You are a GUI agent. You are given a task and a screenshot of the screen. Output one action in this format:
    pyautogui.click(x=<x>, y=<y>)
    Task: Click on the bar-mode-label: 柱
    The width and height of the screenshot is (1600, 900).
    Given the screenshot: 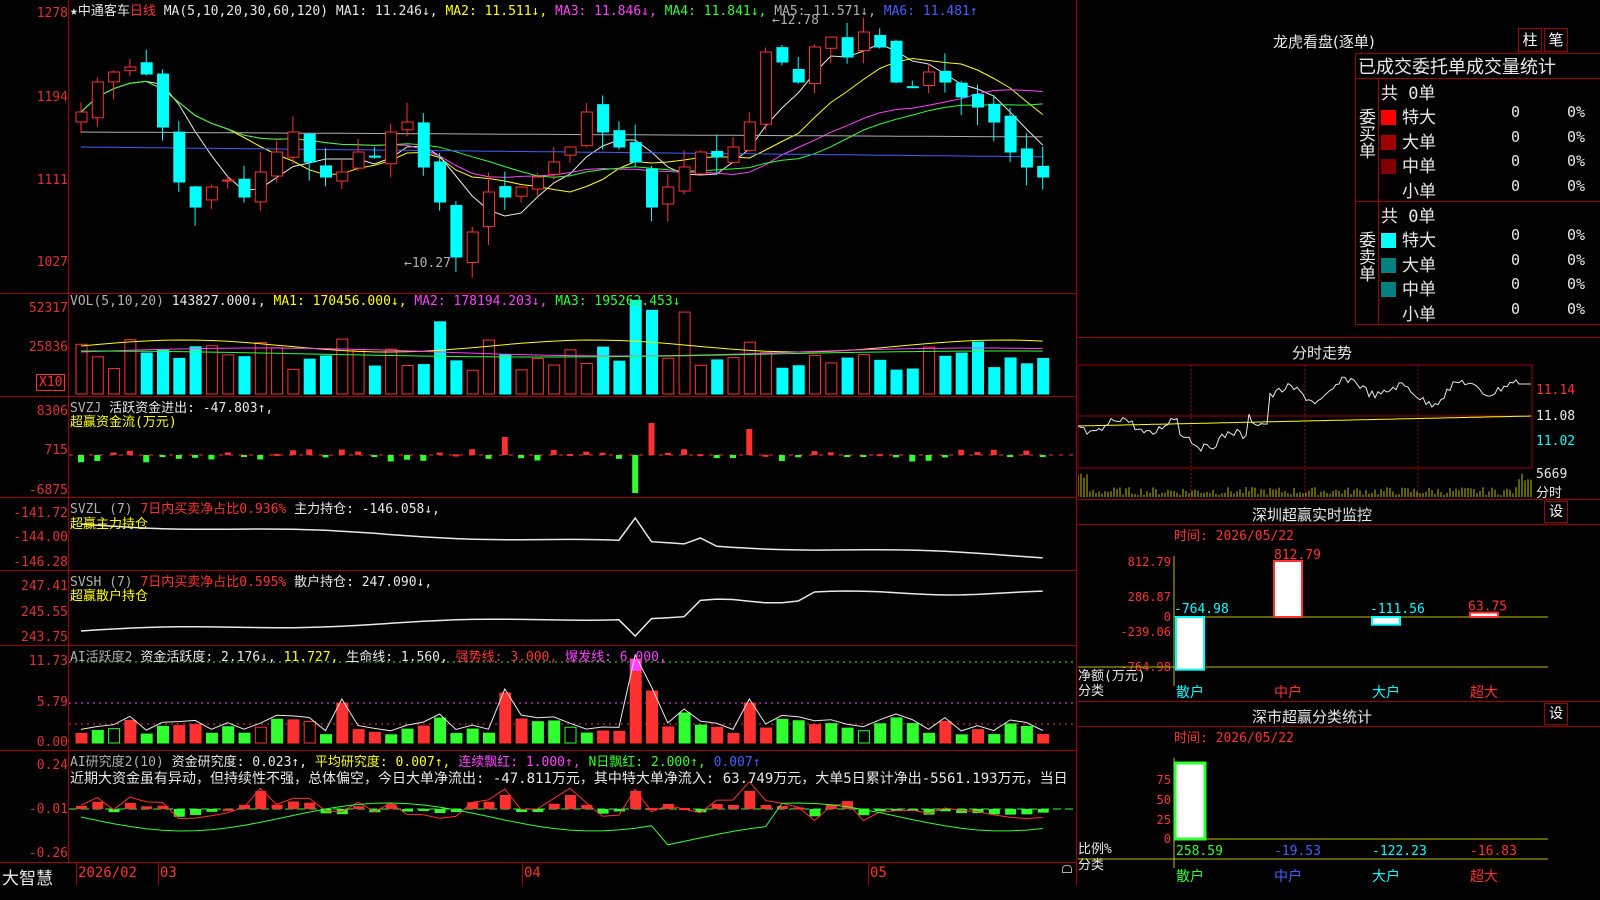 What is the action you would take?
    pyautogui.click(x=1530, y=40)
    